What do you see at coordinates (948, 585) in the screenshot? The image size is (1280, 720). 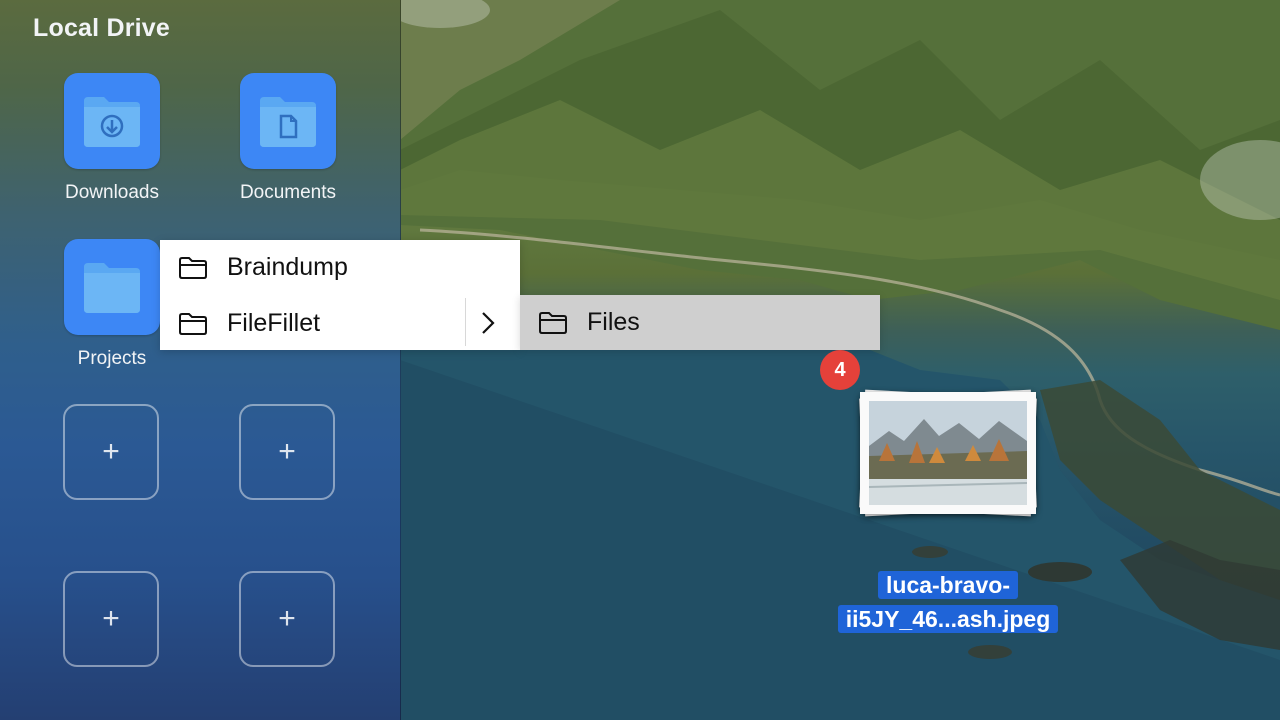 I see `file-name-line1: luca-bravo-` at bounding box center [948, 585].